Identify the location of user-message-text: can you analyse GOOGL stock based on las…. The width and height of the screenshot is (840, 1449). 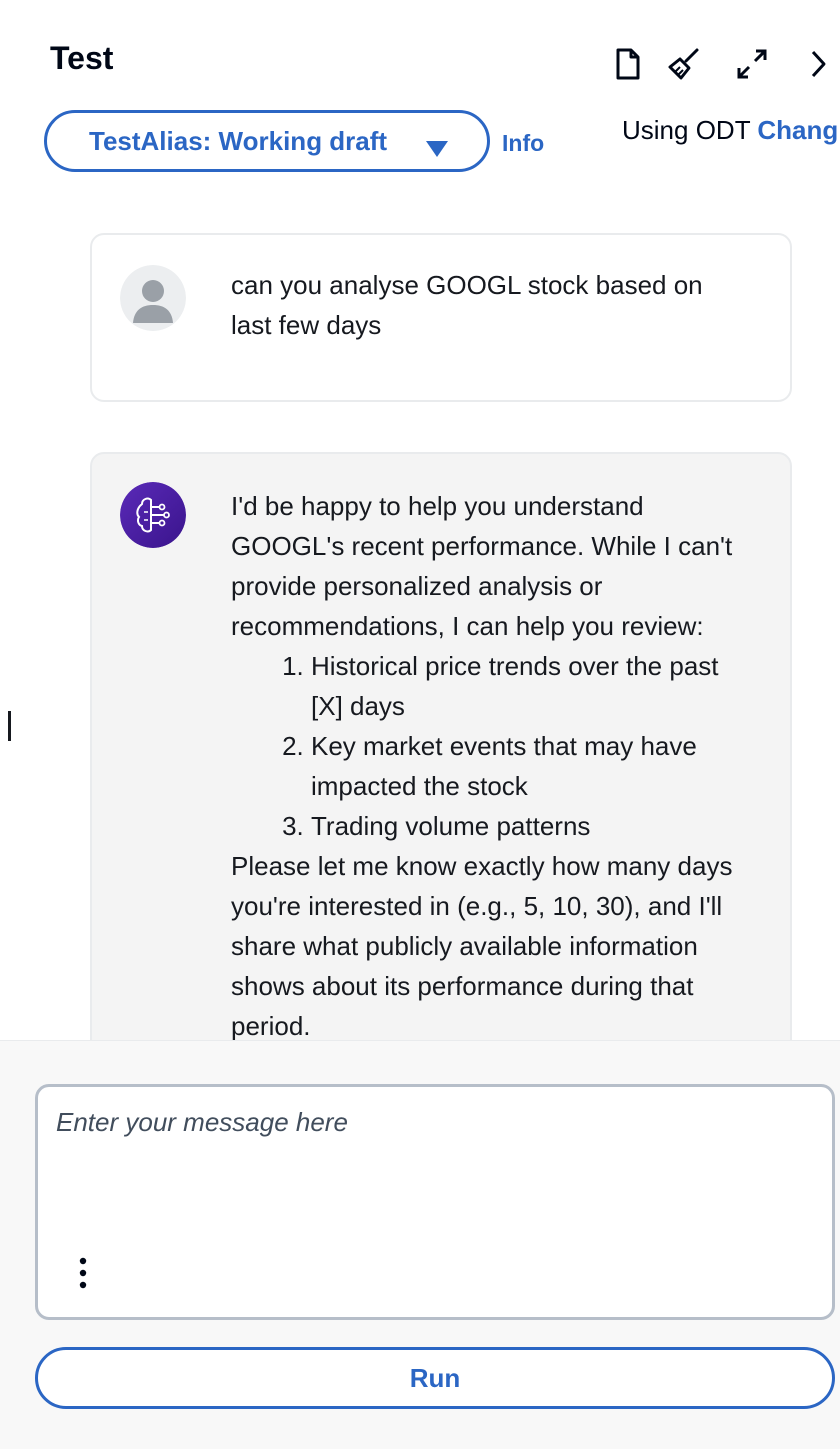
(467, 305).